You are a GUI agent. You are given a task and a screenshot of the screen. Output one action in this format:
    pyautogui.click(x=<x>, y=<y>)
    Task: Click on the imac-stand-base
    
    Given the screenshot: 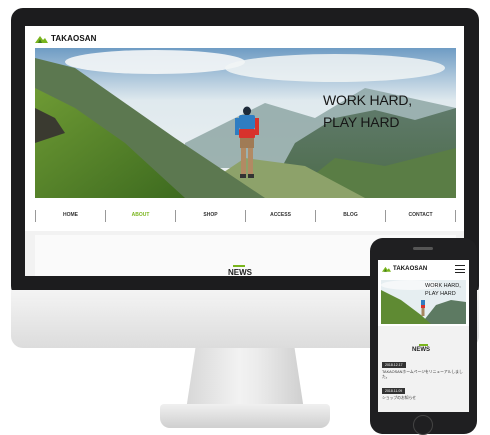 What is the action you would take?
    pyautogui.click(x=245, y=416)
    